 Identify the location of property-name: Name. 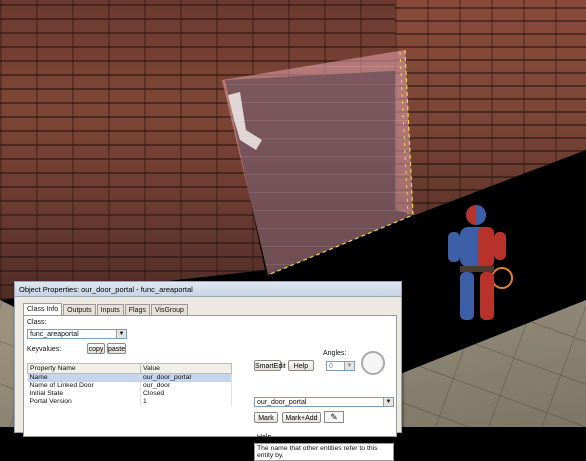
(84, 377).